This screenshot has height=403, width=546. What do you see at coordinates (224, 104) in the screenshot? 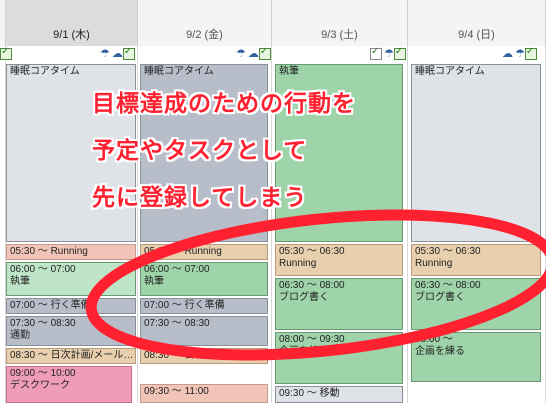
I see `annotation-text-line-1: 目標達成のための行動を` at bounding box center [224, 104].